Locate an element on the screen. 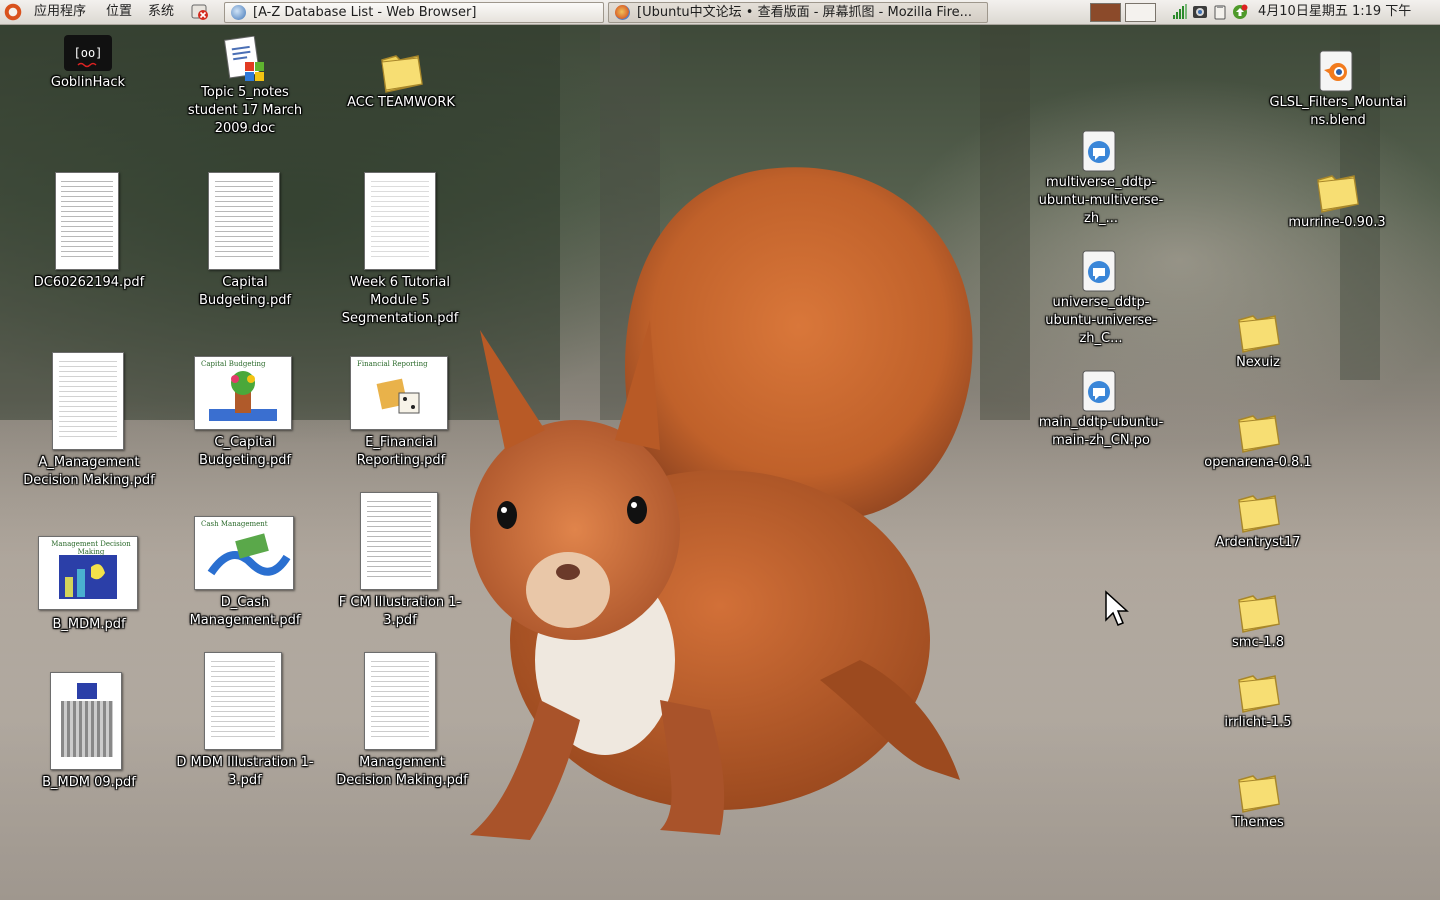 This screenshot has width=1440, height=900. icon-label: irrlicht-1.5 is located at coordinates (1258, 722).